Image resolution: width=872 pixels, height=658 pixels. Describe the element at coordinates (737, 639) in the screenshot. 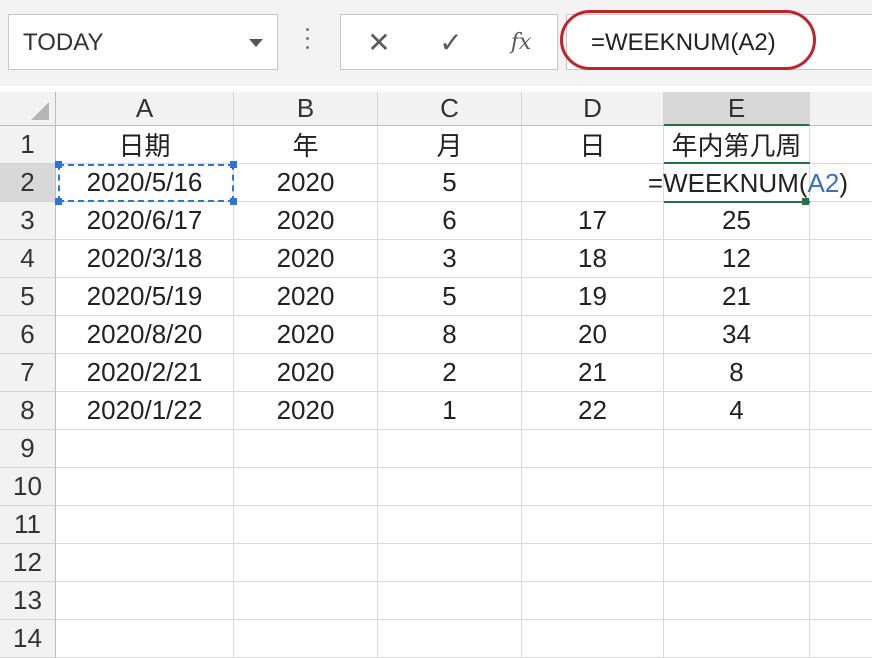

I see `cell-e14` at that location.